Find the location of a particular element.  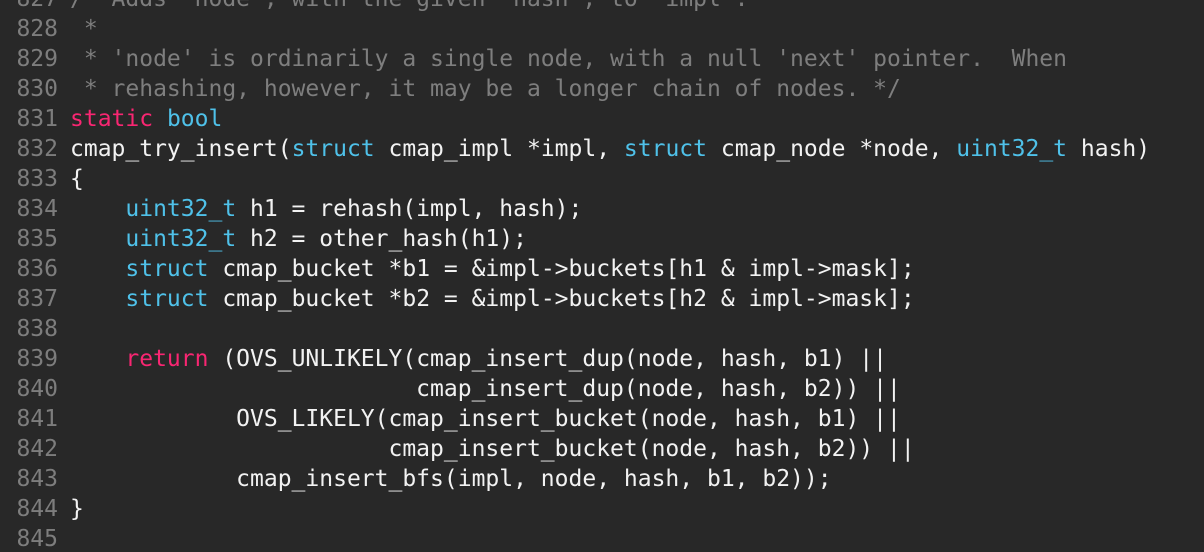

line-number: 831 is located at coordinates (37, 119).